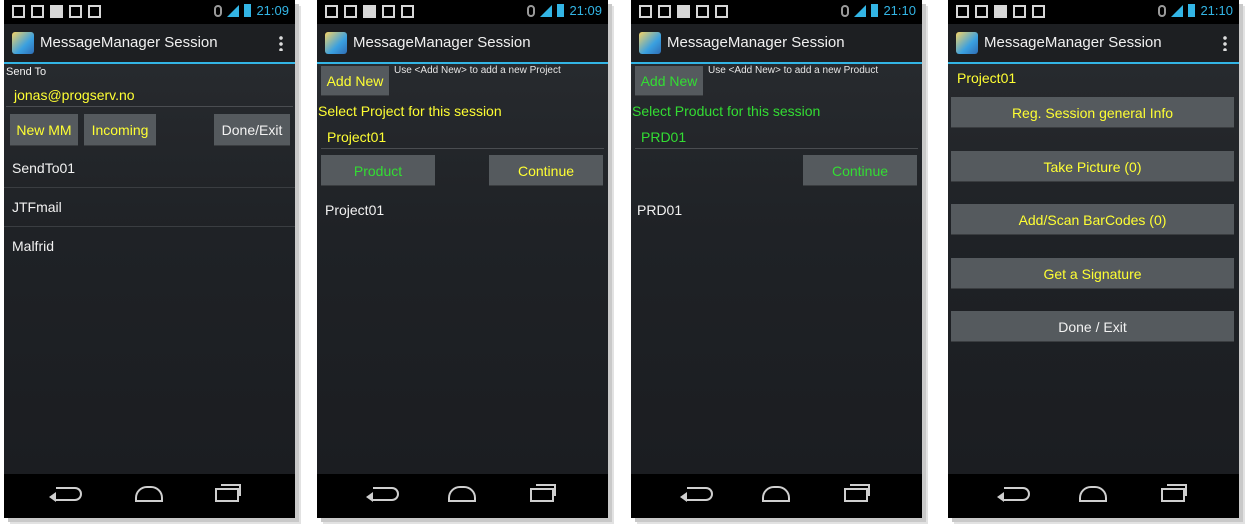 The width and height of the screenshot is (1247, 525). I want to click on project-name-label: Project01, so click(987, 78).